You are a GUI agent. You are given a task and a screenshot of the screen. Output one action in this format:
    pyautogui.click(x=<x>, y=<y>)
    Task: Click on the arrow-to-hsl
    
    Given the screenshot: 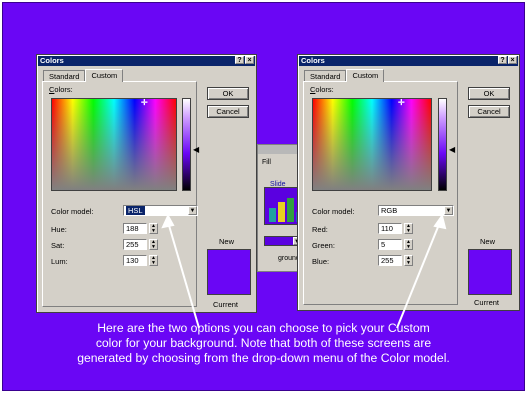 What is the action you would take?
    pyautogui.click(x=183, y=275)
    